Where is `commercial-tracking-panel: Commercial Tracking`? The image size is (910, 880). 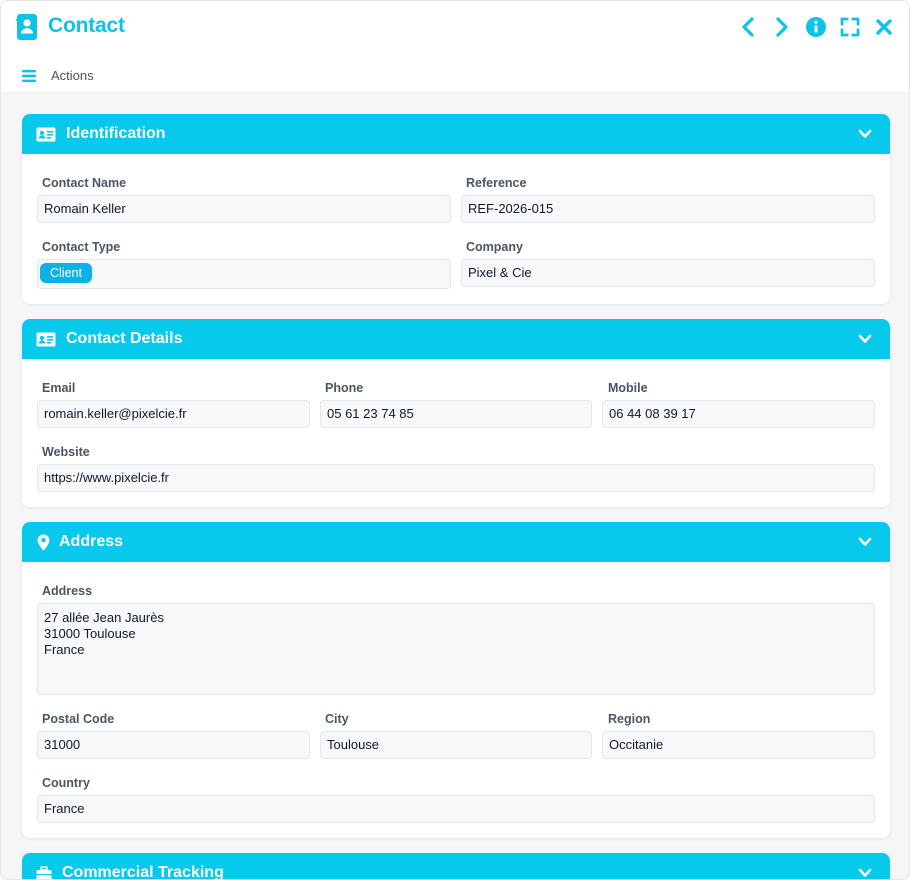
commercial-tracking-panel: Commercial Tracking is located at coordinates (456, 866).